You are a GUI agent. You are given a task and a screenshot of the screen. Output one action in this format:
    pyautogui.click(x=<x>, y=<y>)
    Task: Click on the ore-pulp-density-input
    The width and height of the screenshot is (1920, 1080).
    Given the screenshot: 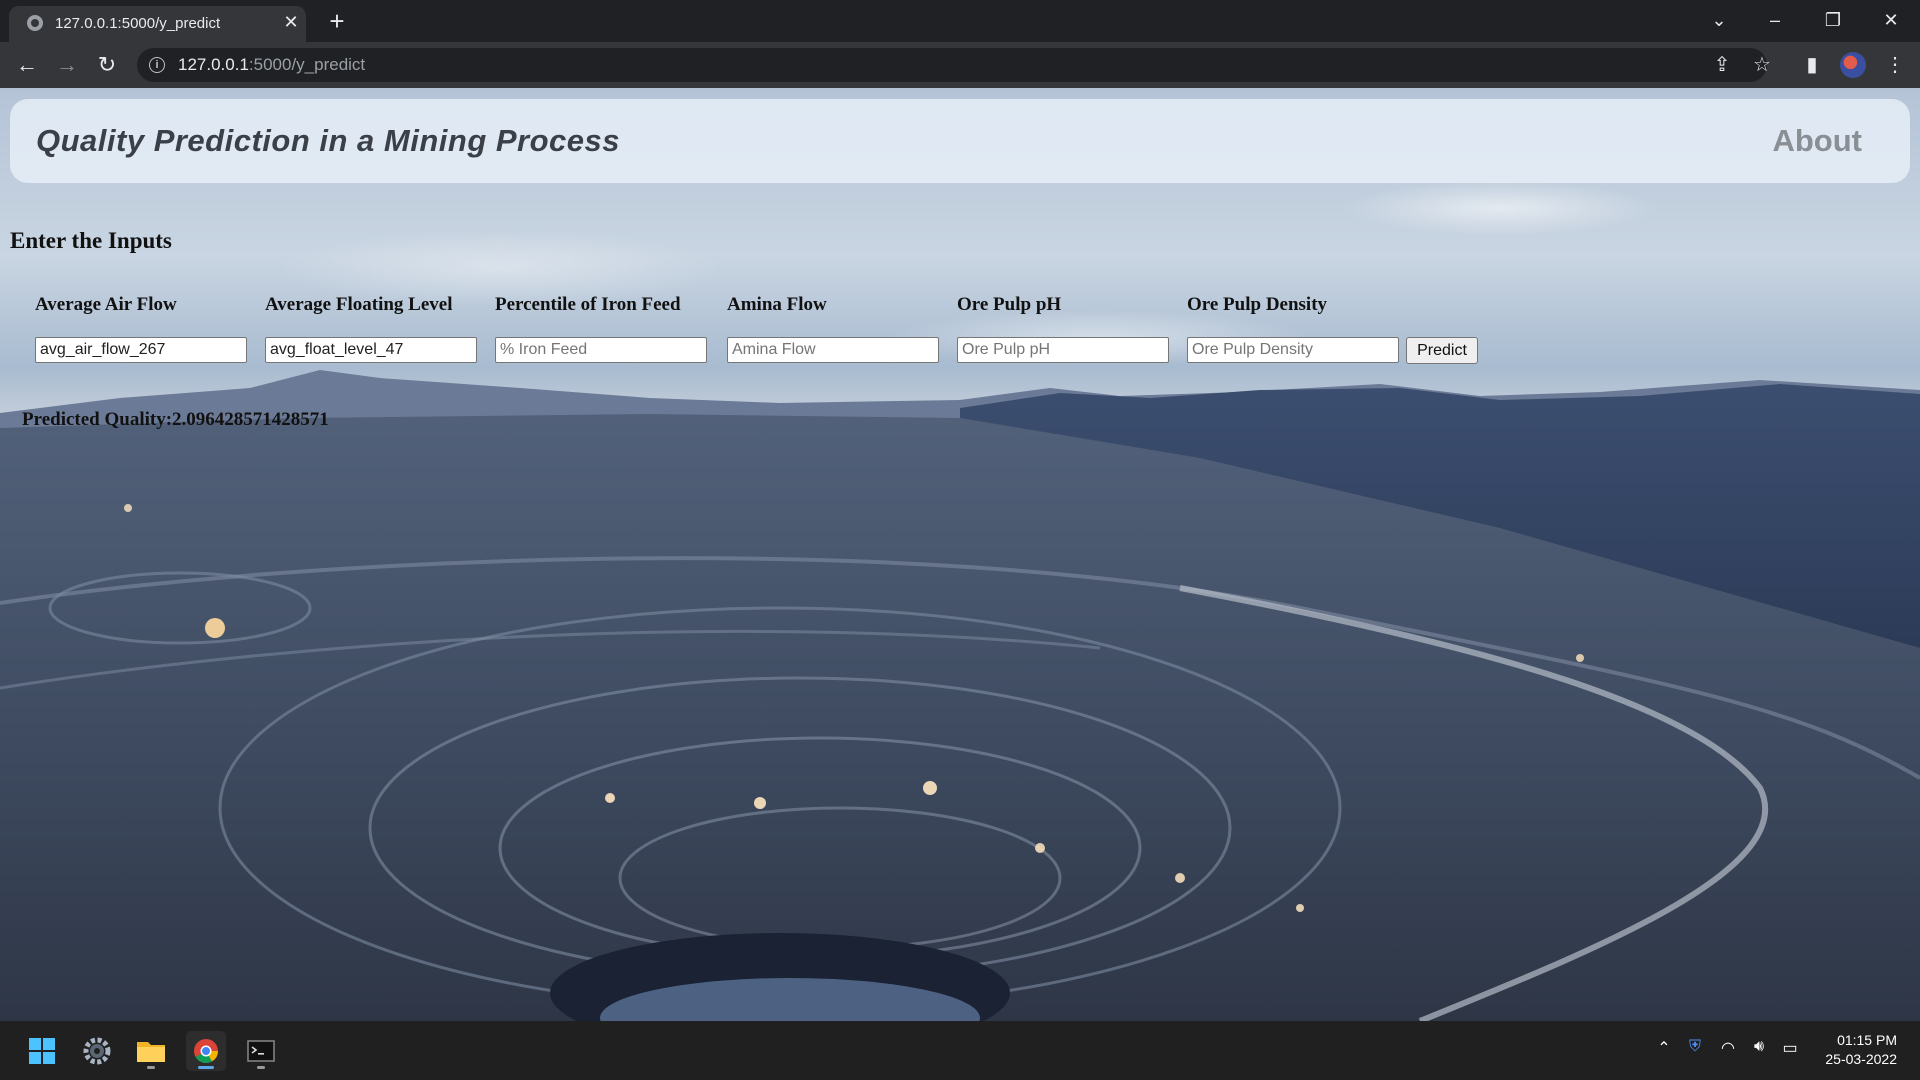 What is the action you would take?
    pyautogui.click(x=1293, y=350)
    